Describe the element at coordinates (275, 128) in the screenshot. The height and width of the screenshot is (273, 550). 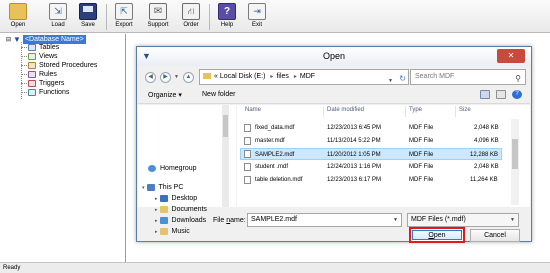
I see `file-name: fixed_data.mdf` at that location.